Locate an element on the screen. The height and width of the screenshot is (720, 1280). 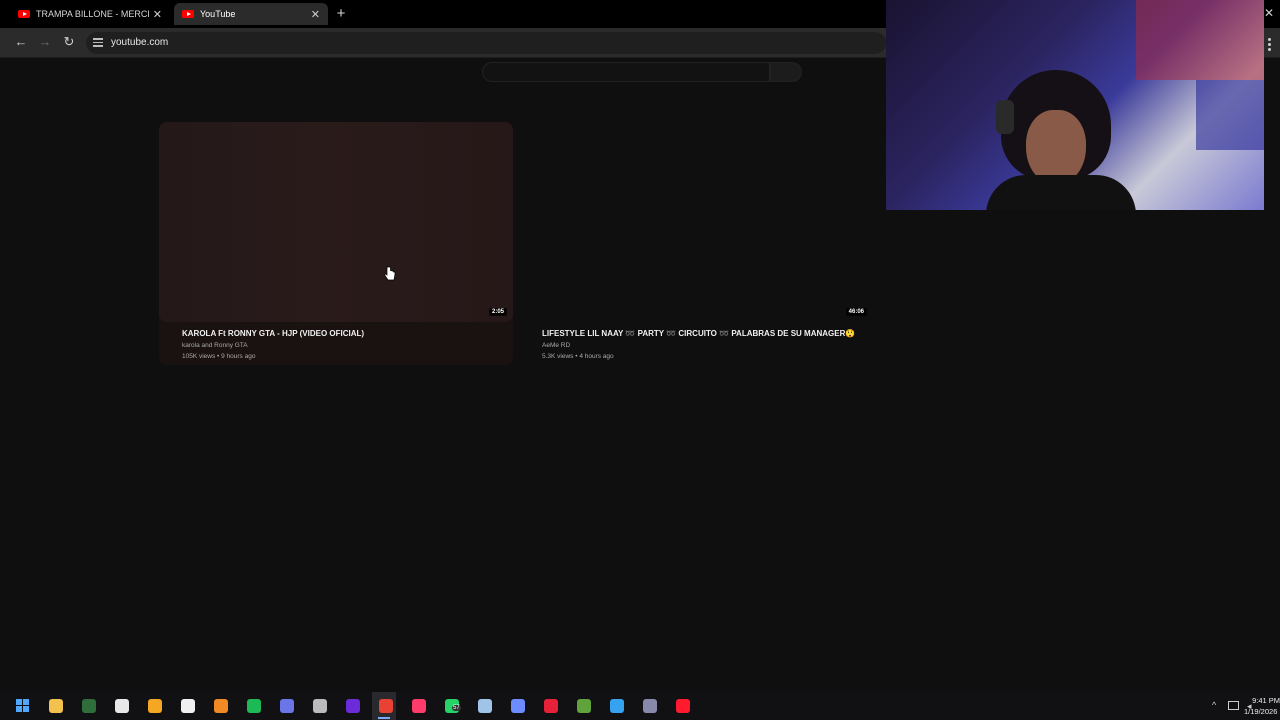
notification-badge: 57 is located at coordinates (456, 708).